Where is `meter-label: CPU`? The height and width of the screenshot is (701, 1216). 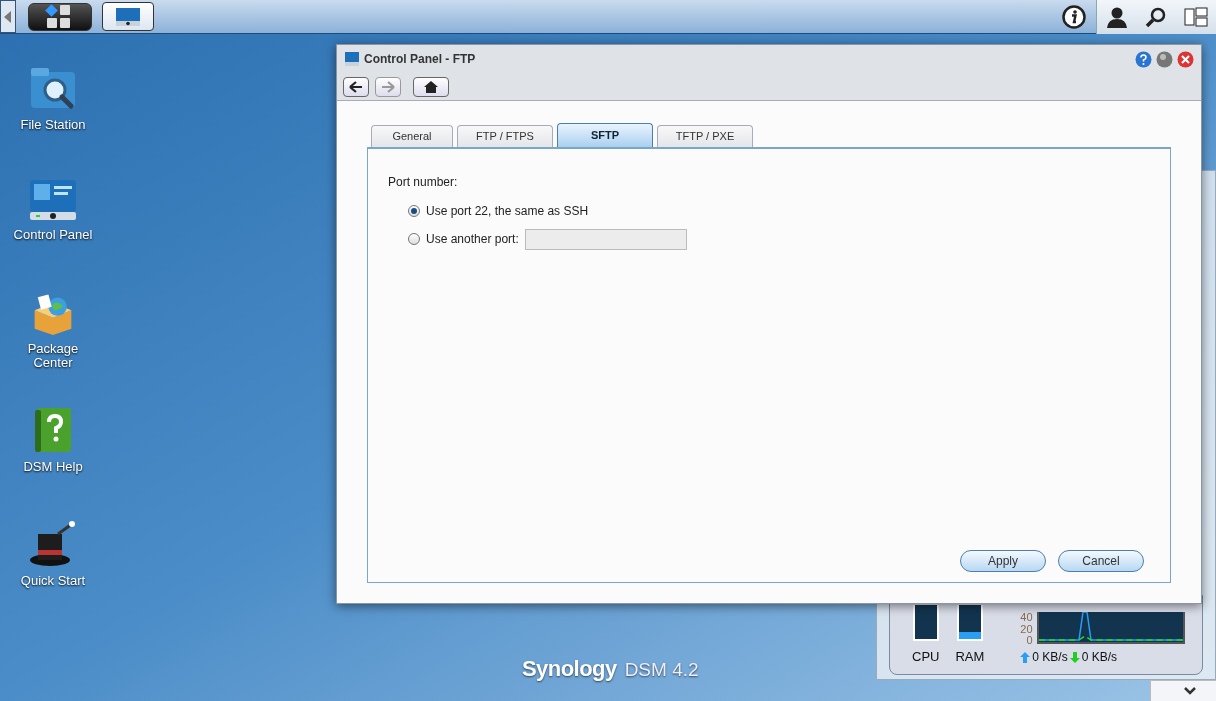 meter-label: CPU is located at coordinates (926, 656).